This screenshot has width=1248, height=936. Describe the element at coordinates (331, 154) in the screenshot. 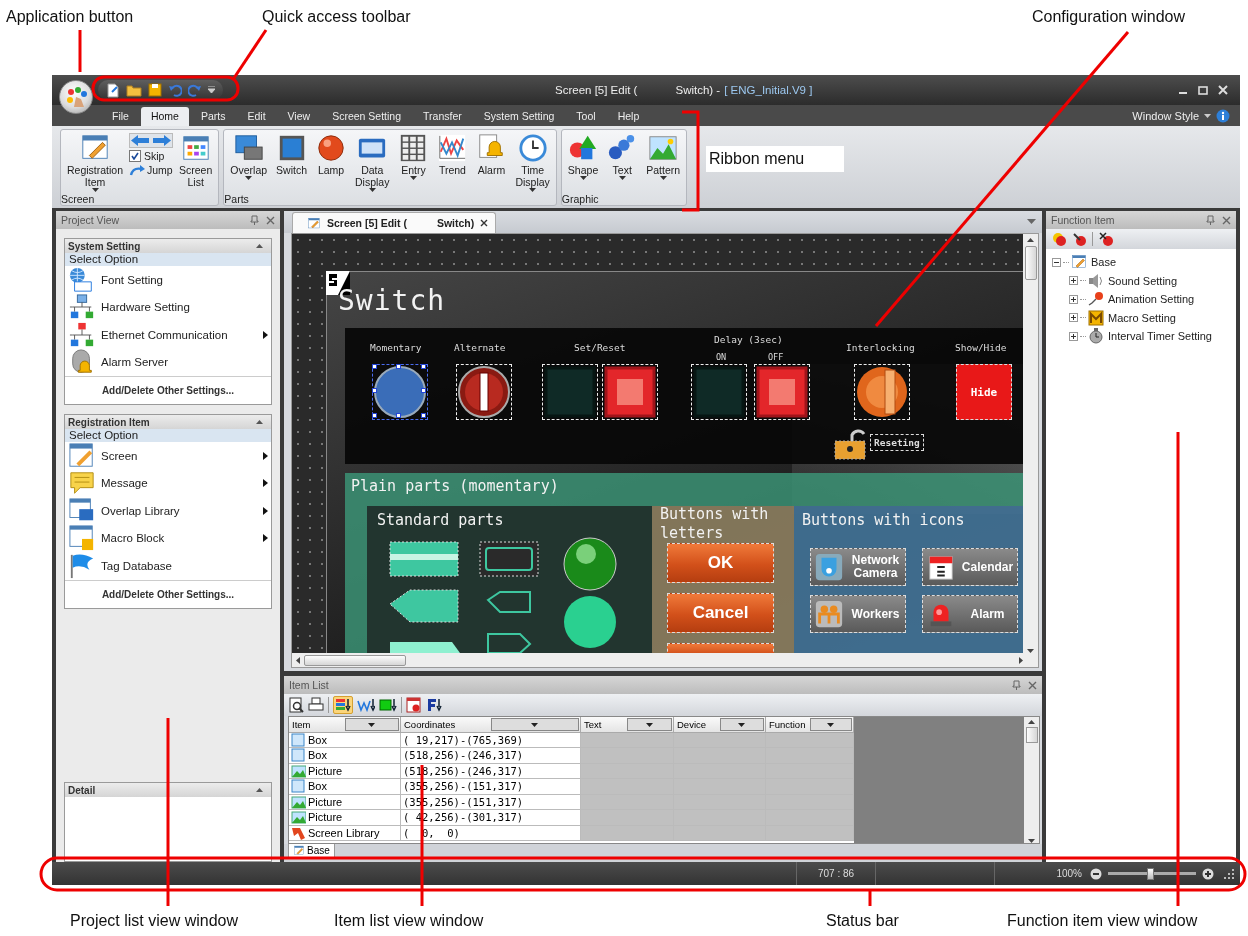

I see `ribbon-button: Lamp` at that location.